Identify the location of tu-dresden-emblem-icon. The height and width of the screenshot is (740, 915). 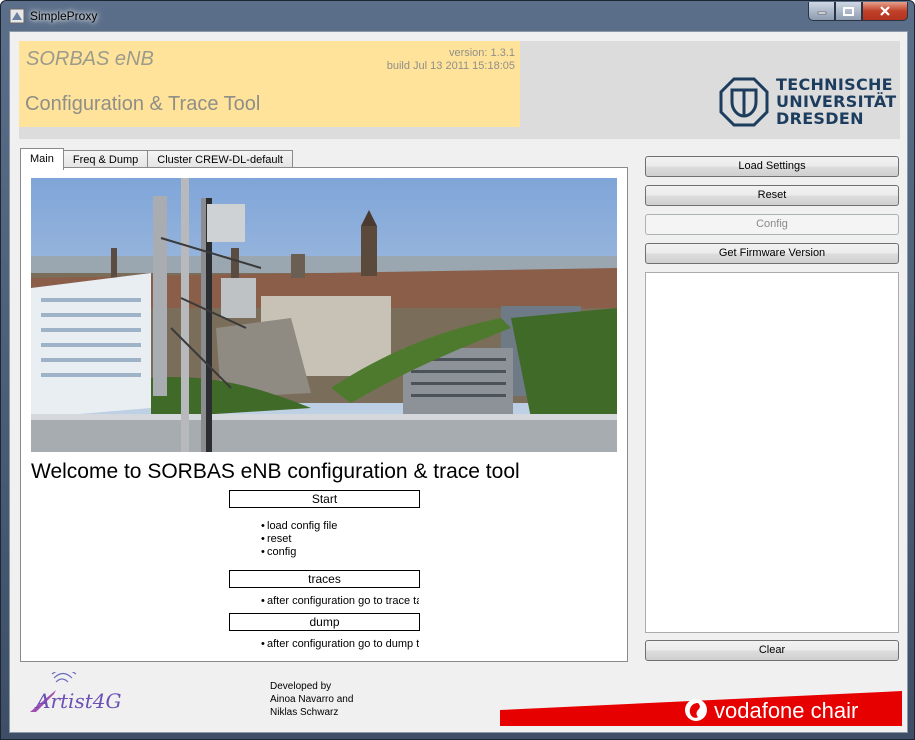
(744, 102).